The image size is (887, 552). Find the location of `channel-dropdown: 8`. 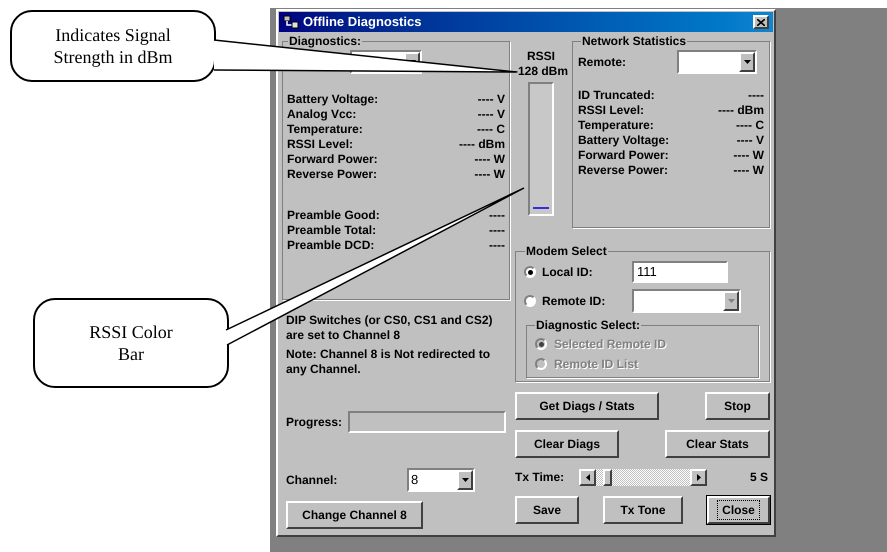

channel-dropdown: 8 is located at coordinates (441, 480).